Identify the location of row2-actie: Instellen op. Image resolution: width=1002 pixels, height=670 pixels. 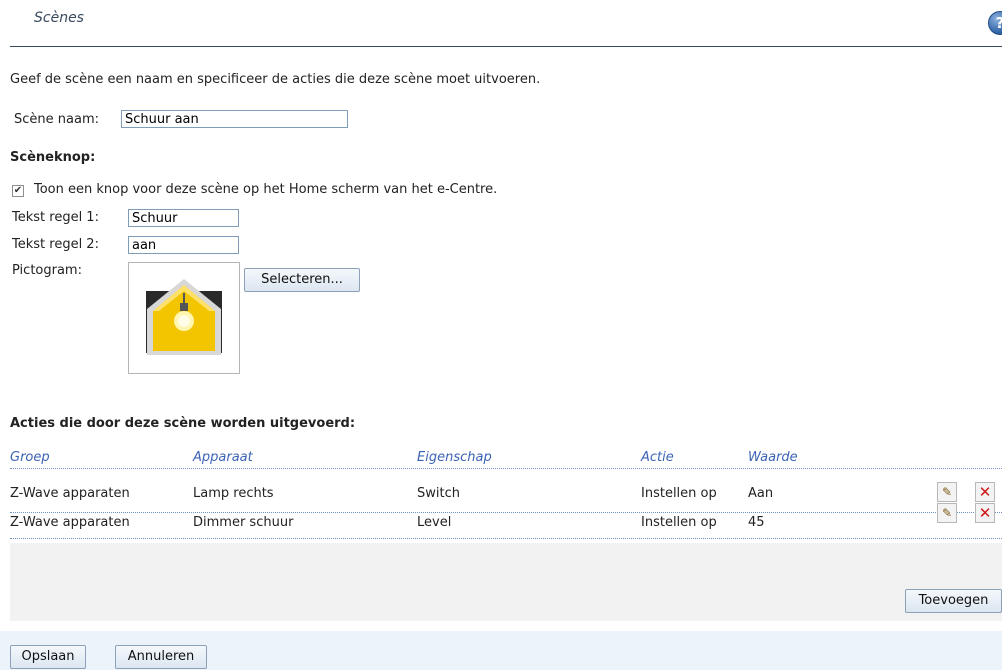
(679, 522).